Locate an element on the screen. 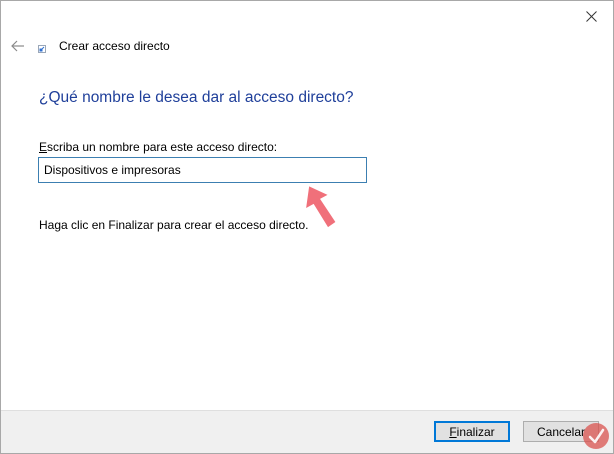  name-field-label-mnemonic: E is located at coordinates (43, 147).